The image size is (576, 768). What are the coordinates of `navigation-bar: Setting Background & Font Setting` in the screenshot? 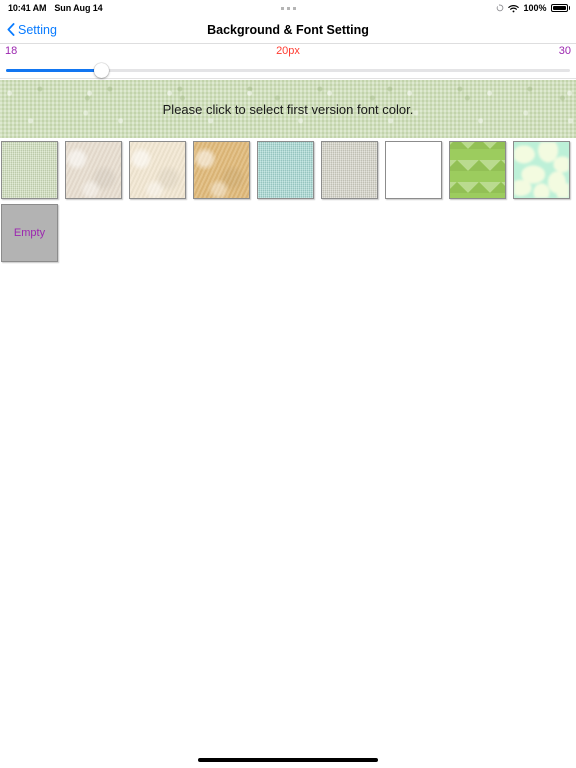 It's located at (288, 30).